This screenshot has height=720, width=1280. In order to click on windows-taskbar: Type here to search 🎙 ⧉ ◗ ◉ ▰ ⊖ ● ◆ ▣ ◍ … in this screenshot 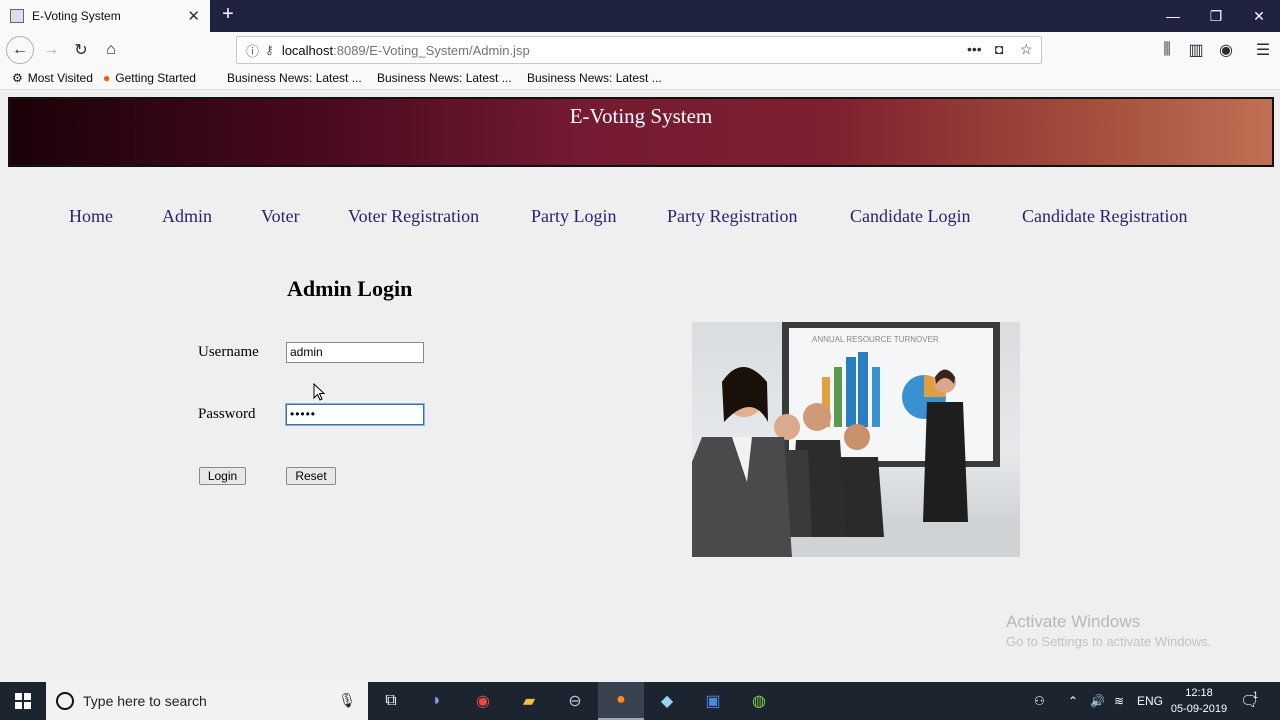, I will do `click(640, 701)`.